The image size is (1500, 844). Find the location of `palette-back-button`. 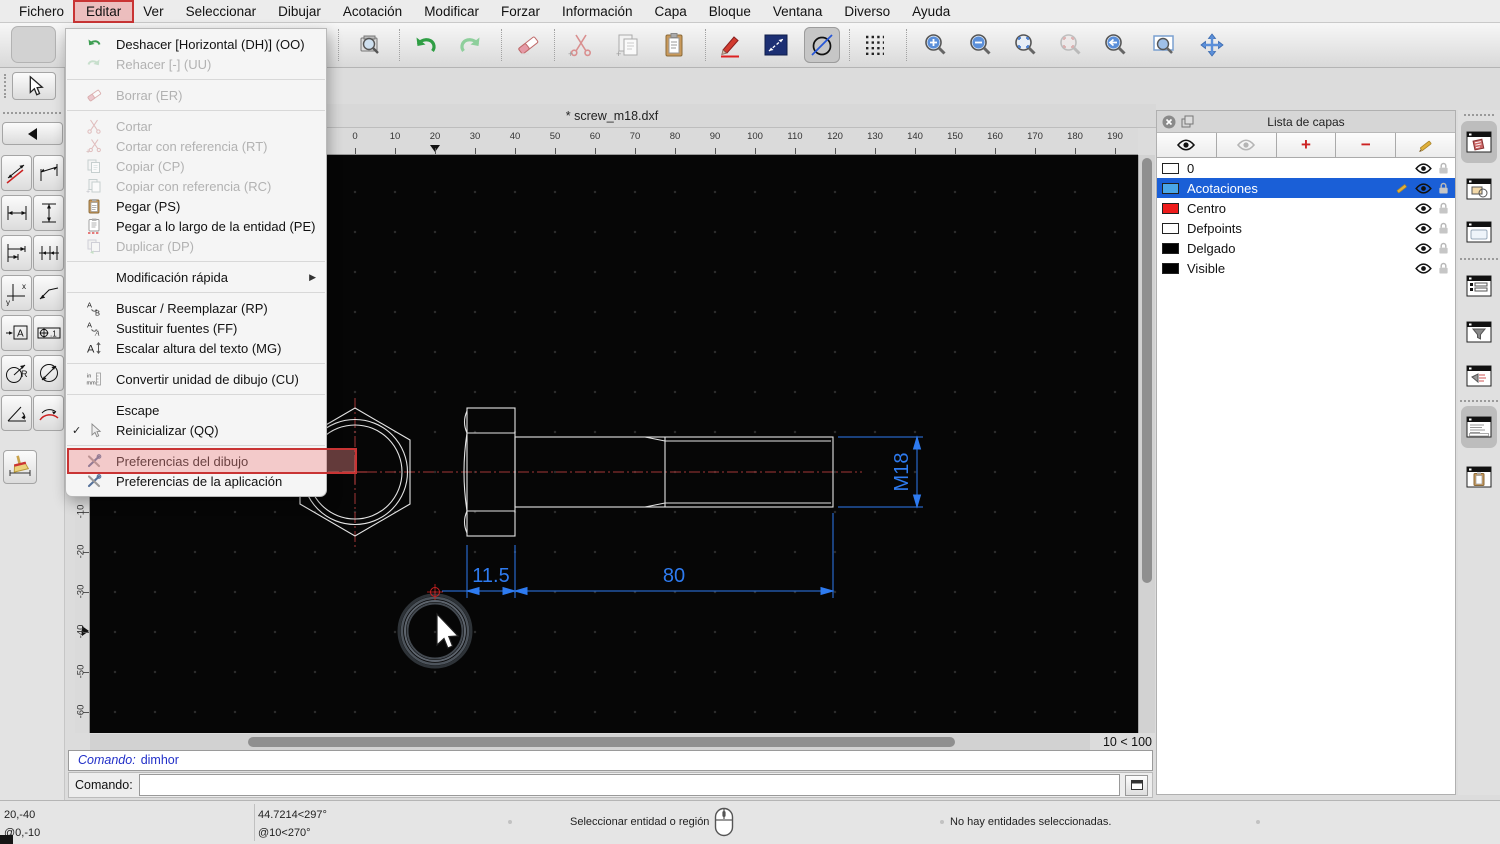

palette-back-button is located at coordinates (32, 133).